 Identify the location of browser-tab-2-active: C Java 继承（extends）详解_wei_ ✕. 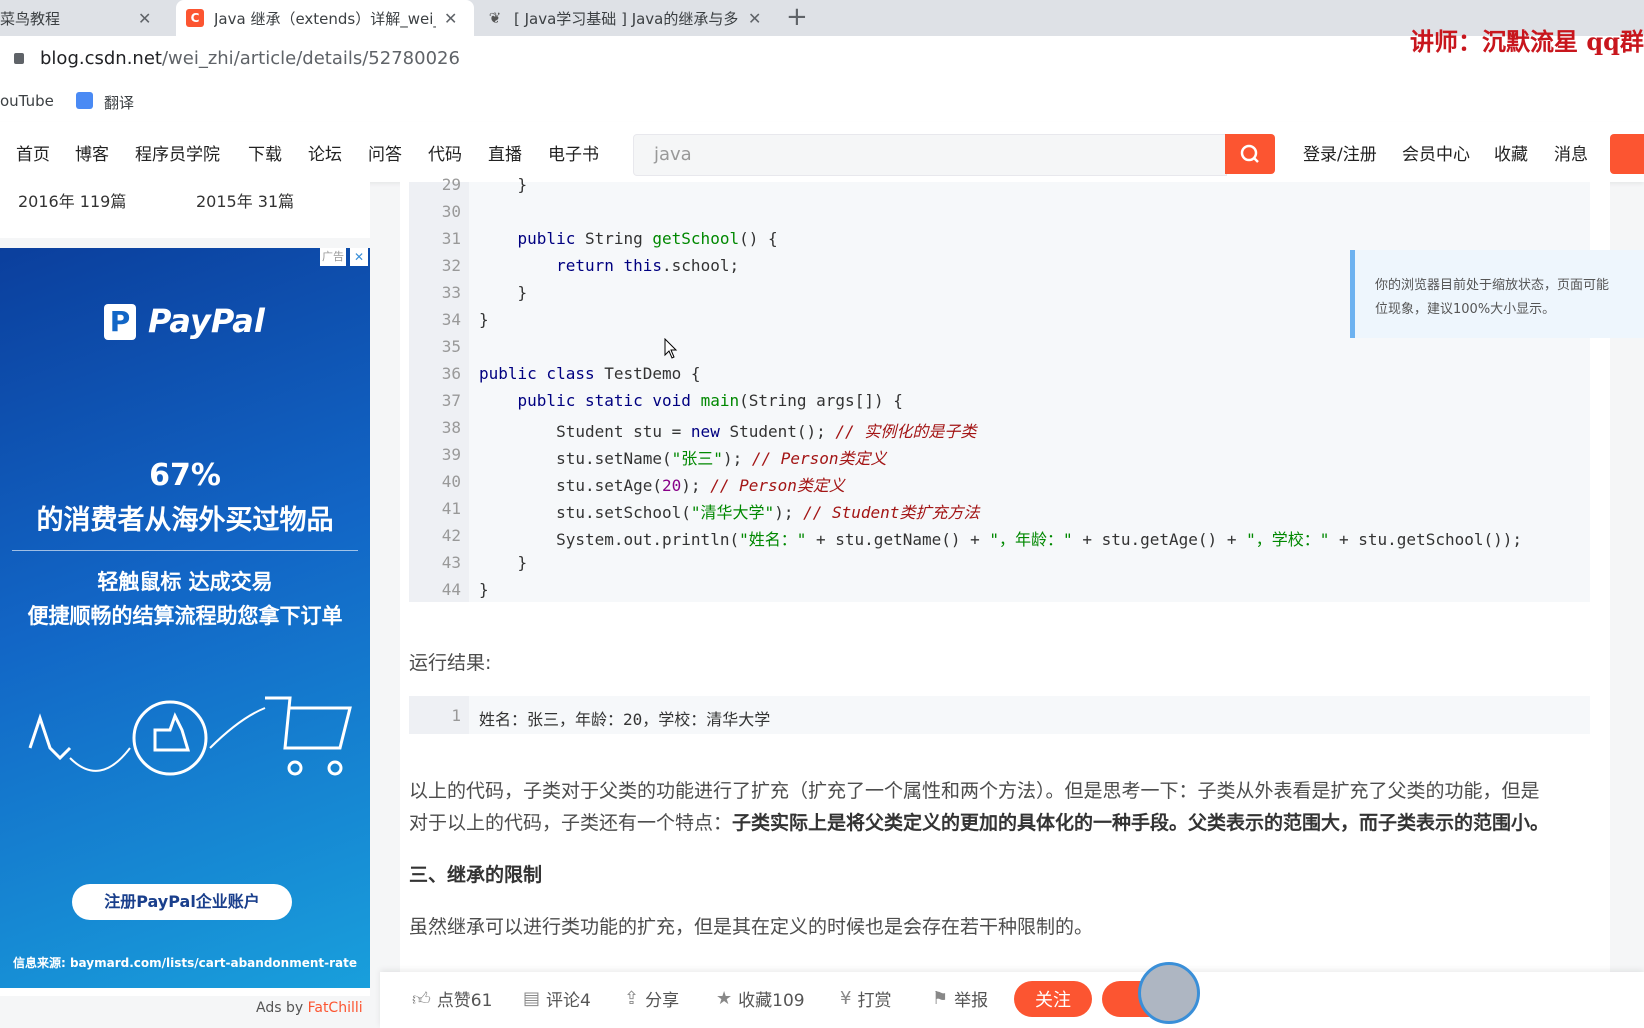
(325, 18).